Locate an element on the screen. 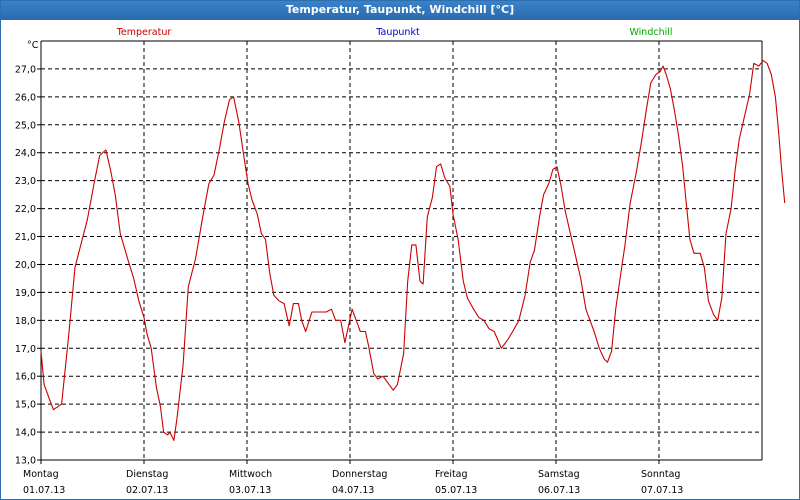 The image size is (800, 500). y-tick-label: 26,0 is located at coordinates (25, 97).